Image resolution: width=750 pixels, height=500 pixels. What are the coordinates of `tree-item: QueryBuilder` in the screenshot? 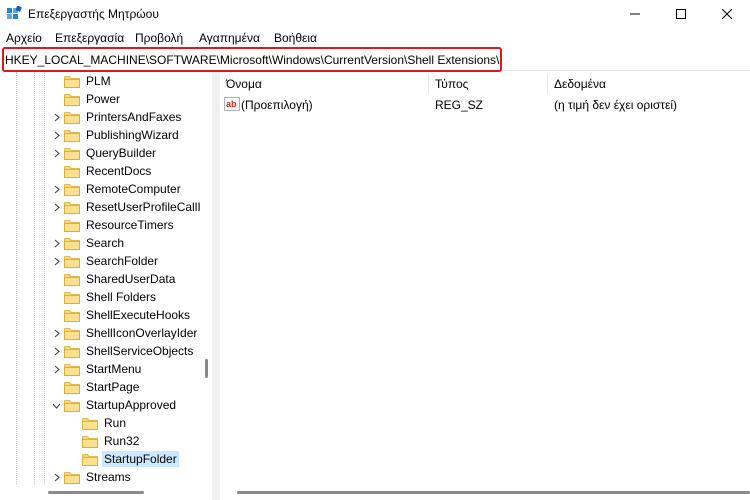 It's located at (105, 153).